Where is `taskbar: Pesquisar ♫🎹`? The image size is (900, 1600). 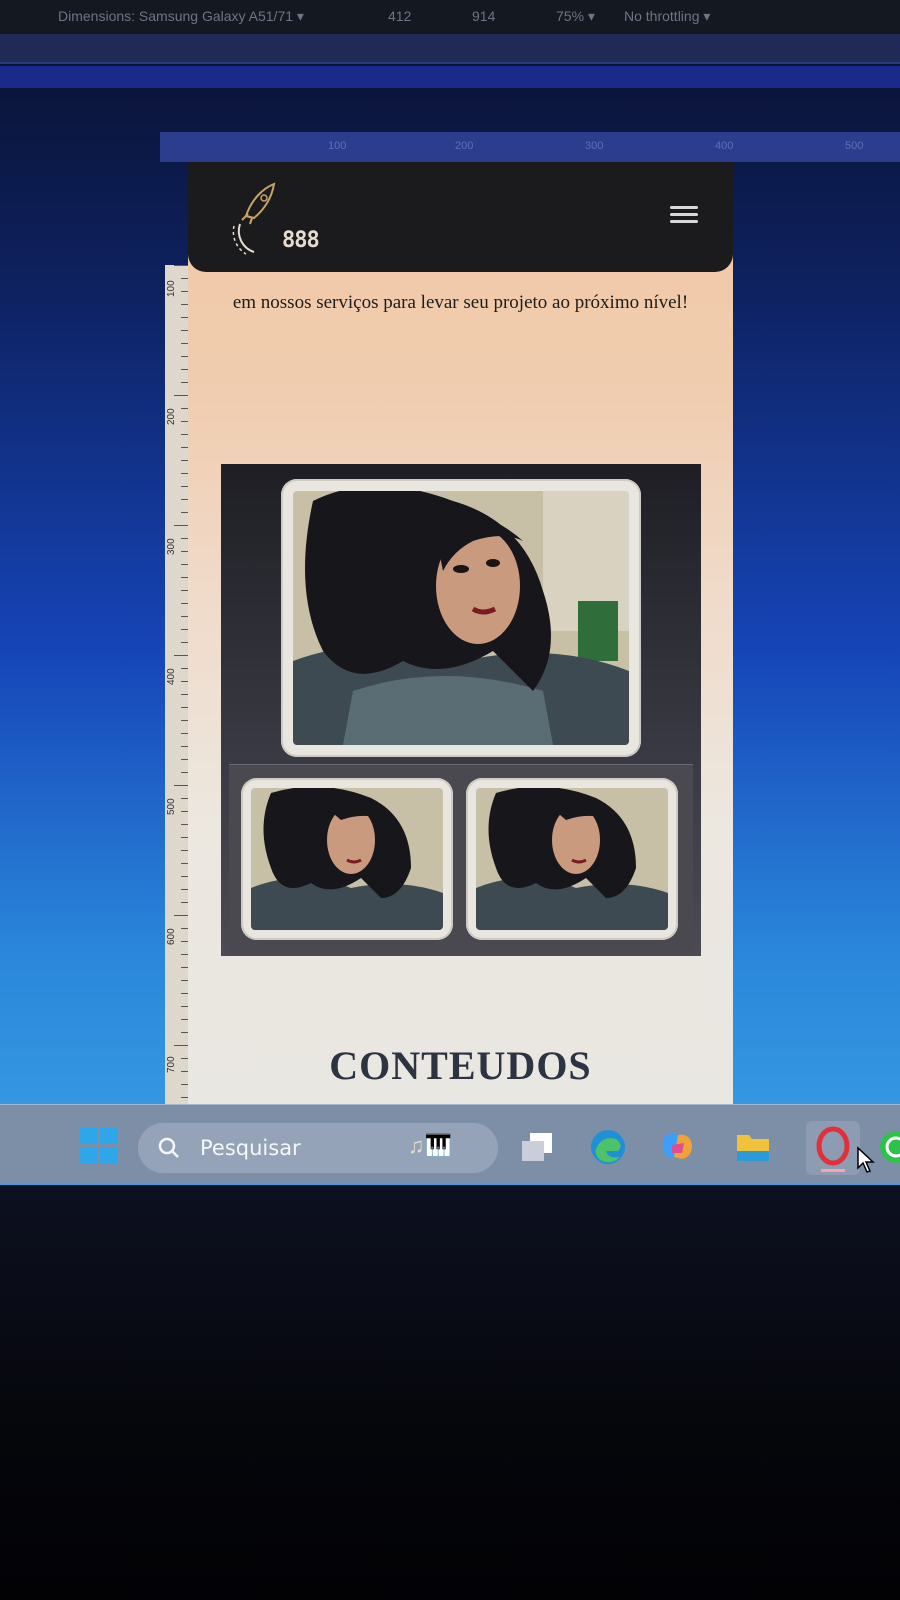
taskbar: Pesquisar ♫🎹 is located at coordinates (450, 1144).